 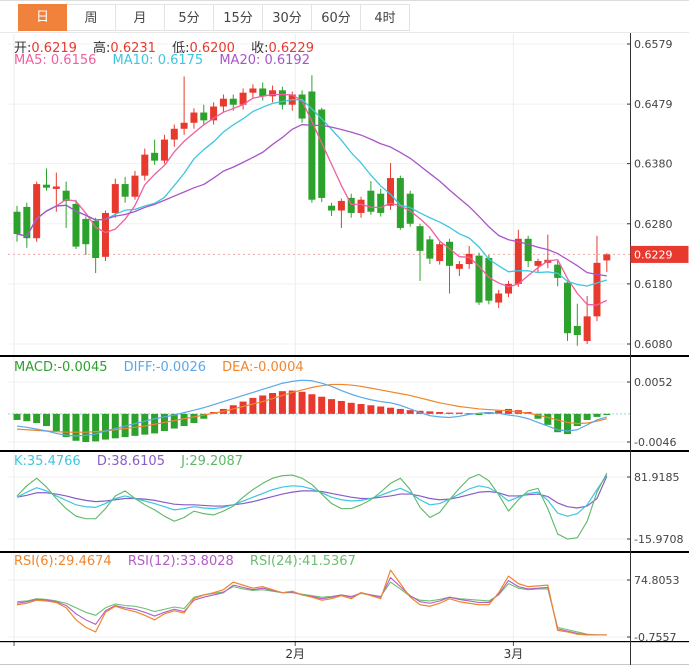 I want to click on svg-text: 3月, so click(x=514, y=654).